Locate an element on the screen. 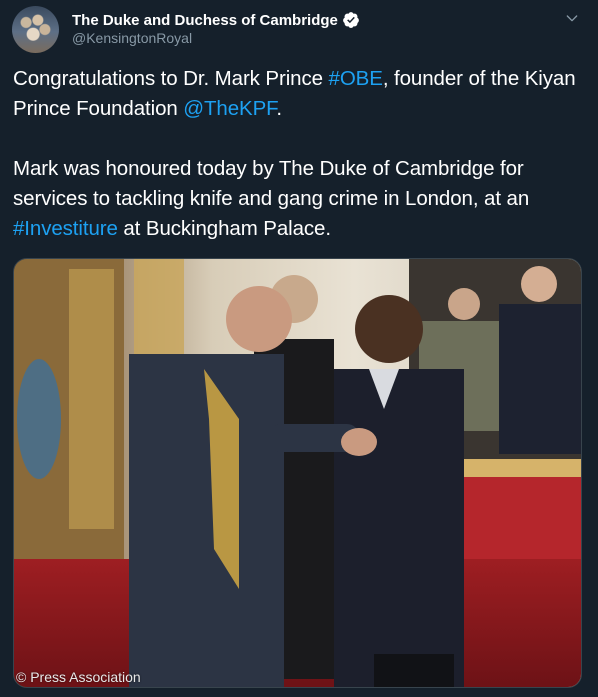 The width and height of the screenshot is (598, 697). hashtag-investiture-link: #Investiture is located at coordinates (65, 228).